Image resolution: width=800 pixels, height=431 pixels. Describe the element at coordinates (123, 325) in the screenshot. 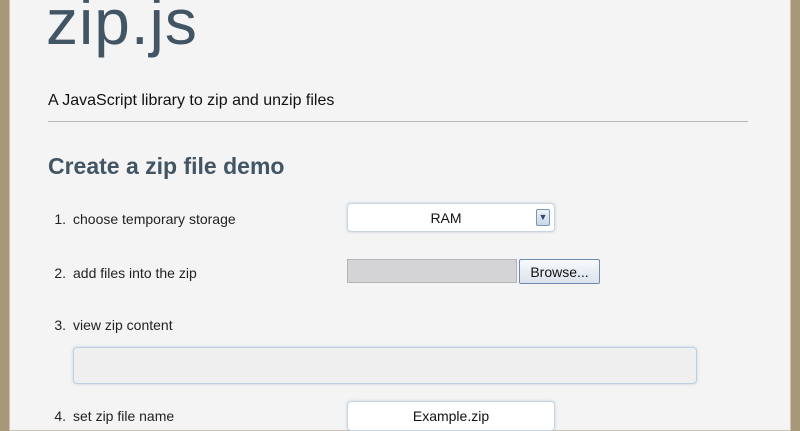

I see `step-3-label: view zip content` at that location.